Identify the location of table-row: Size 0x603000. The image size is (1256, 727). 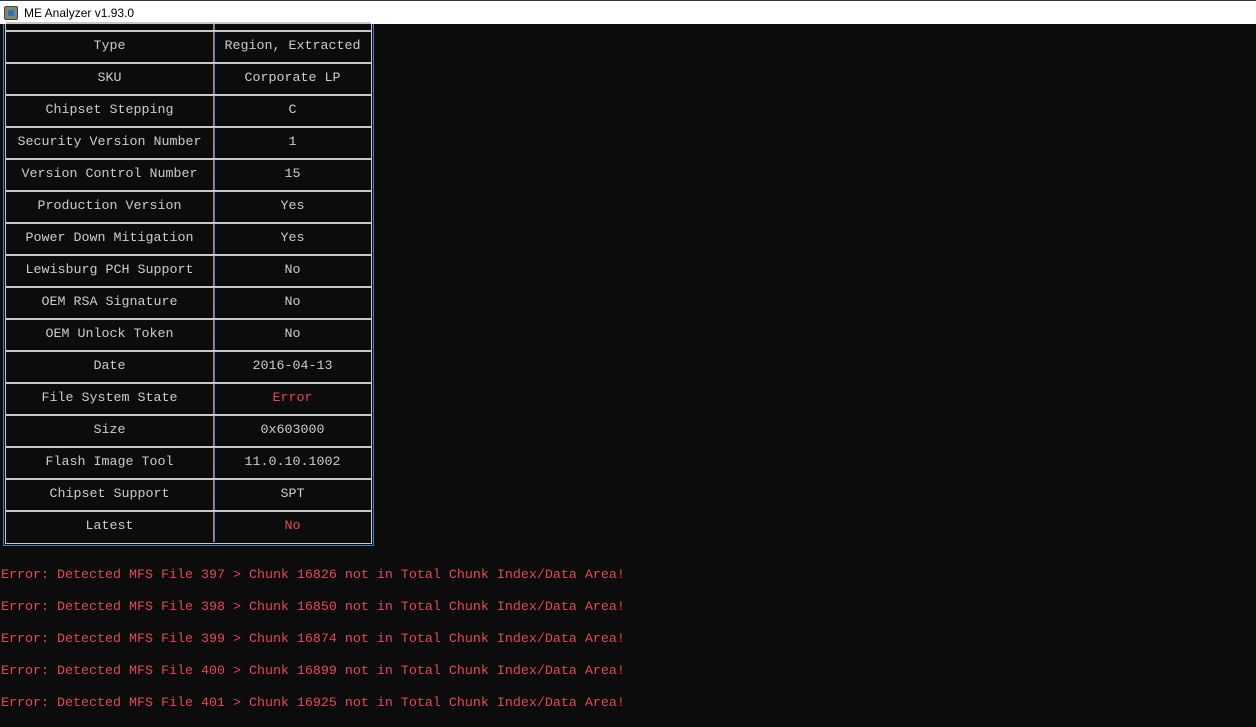
(188, 430).